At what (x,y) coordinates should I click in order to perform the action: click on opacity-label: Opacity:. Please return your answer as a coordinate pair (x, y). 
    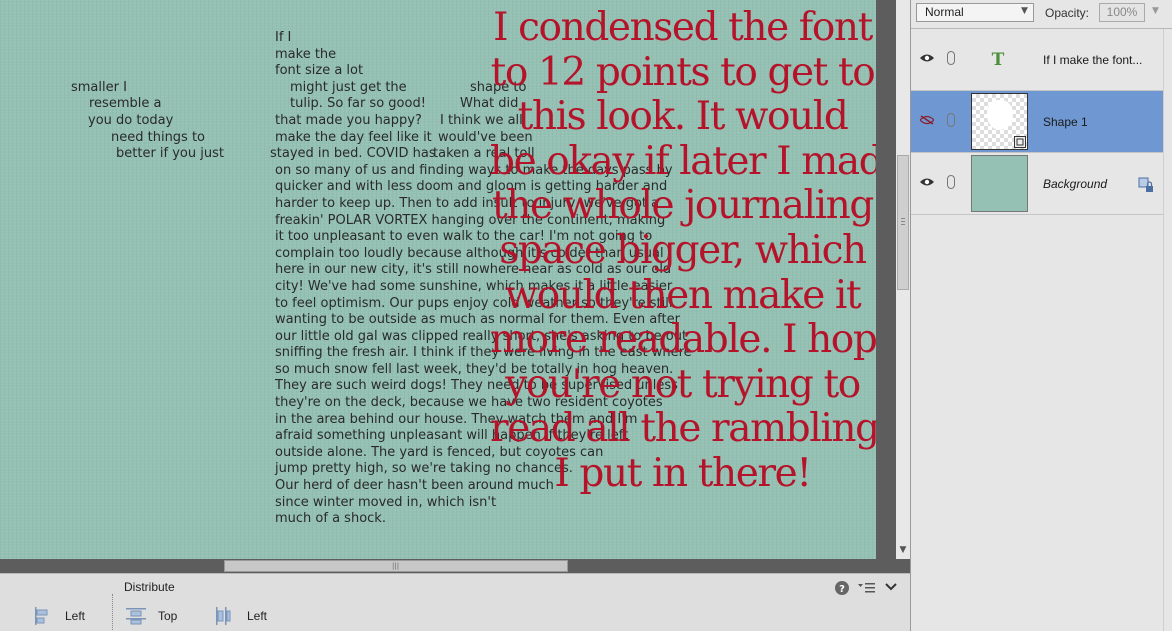
    Looking at the image, I should click on (1067, 13).